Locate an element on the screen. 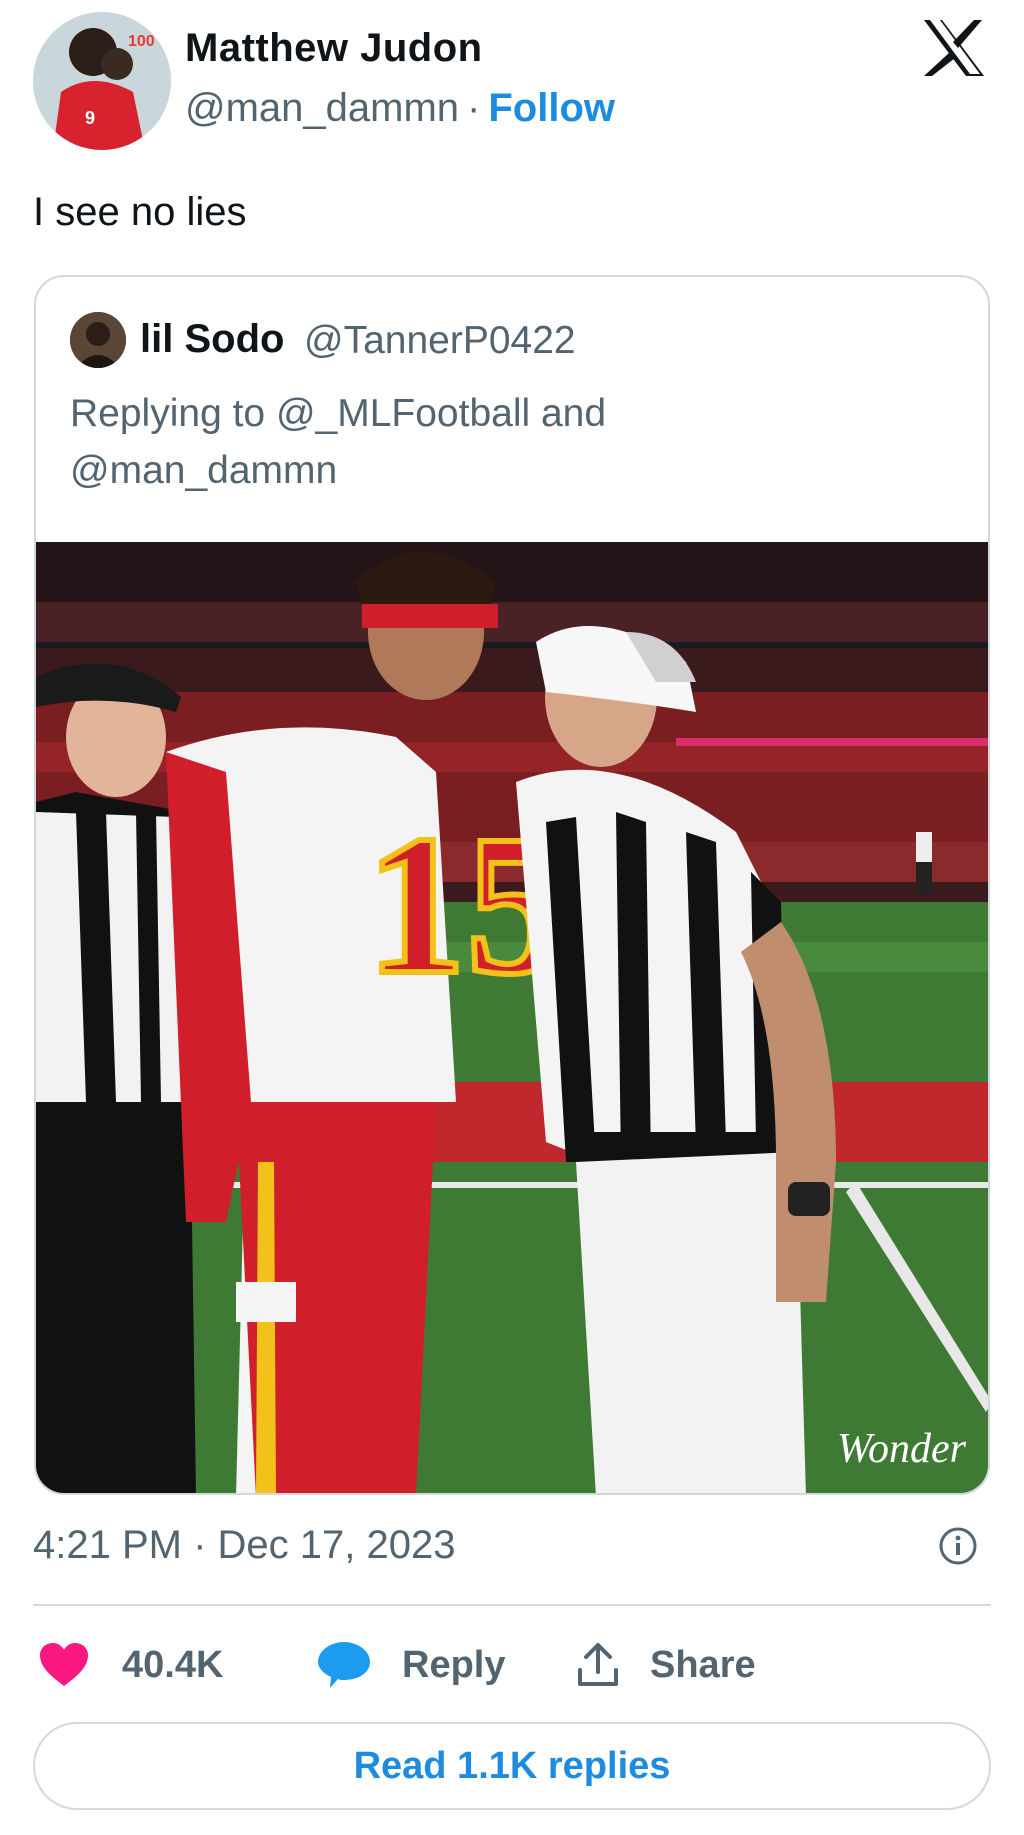  reply-button: Reply is located at coordinates (410, 1665).